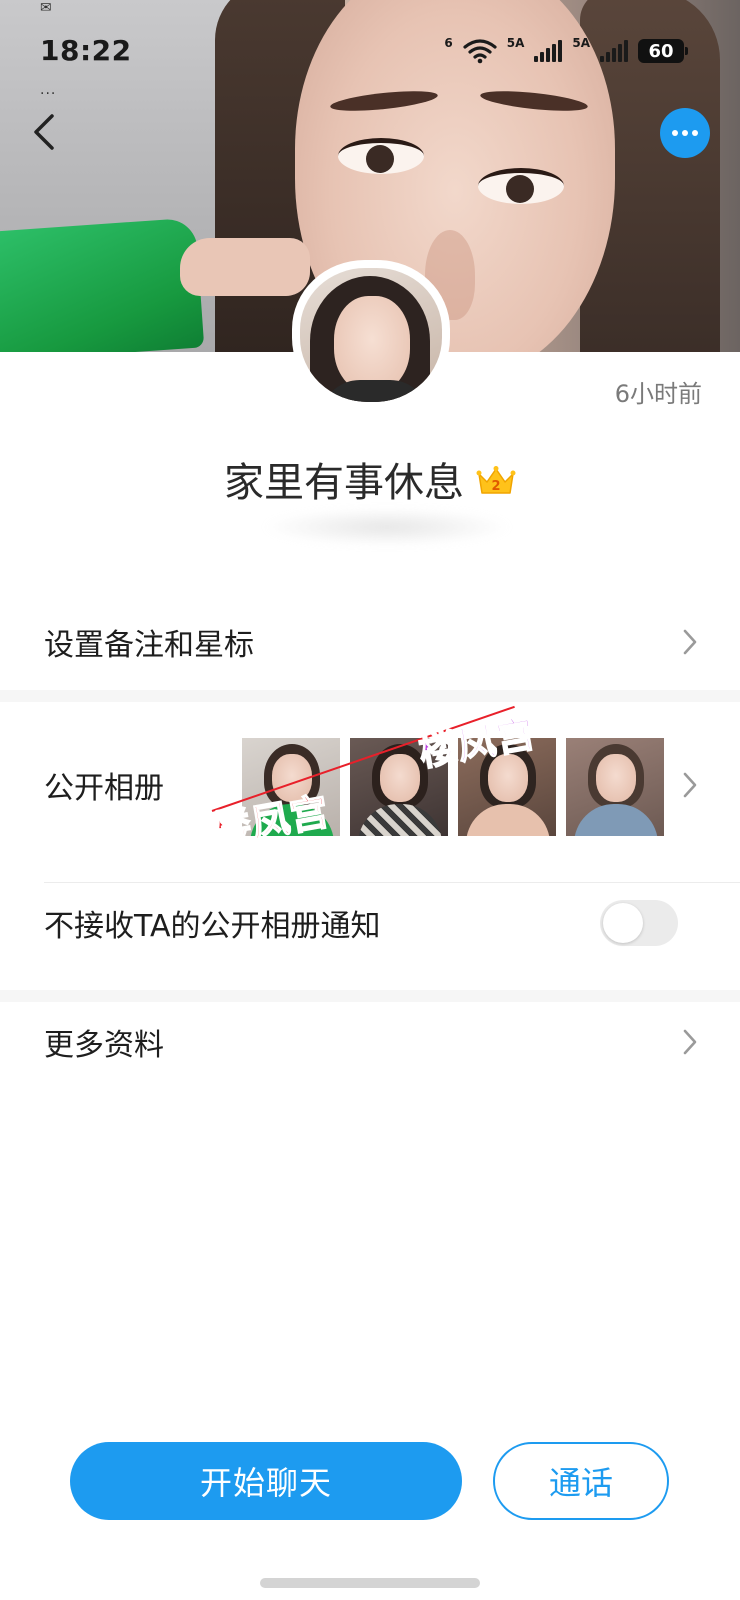 The image size is (740, 1600). Describe the element at coordinates (104, 1045) in the screenshot. I see `more-info-label: 更多资料` at that location.